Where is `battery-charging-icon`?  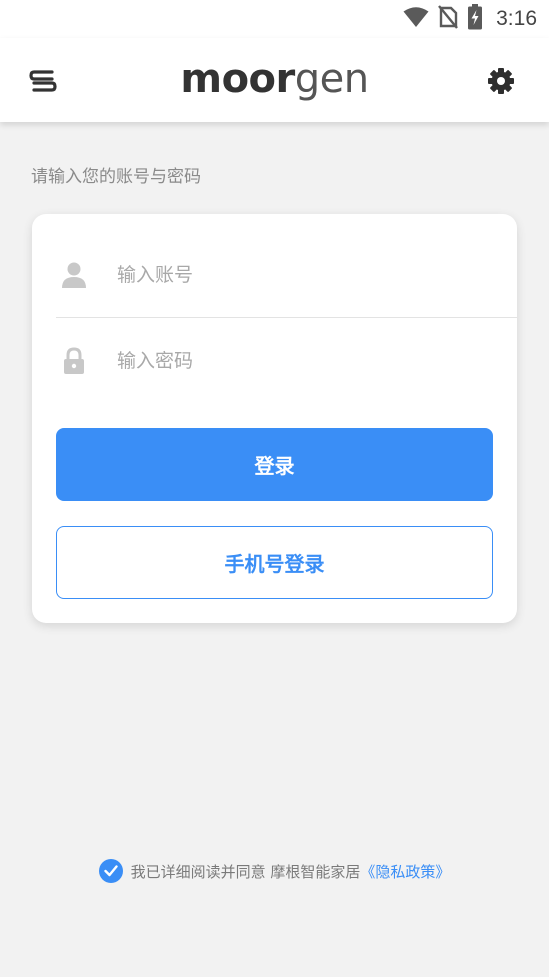 battery-charging-icon is located at coordinates (475, 19).